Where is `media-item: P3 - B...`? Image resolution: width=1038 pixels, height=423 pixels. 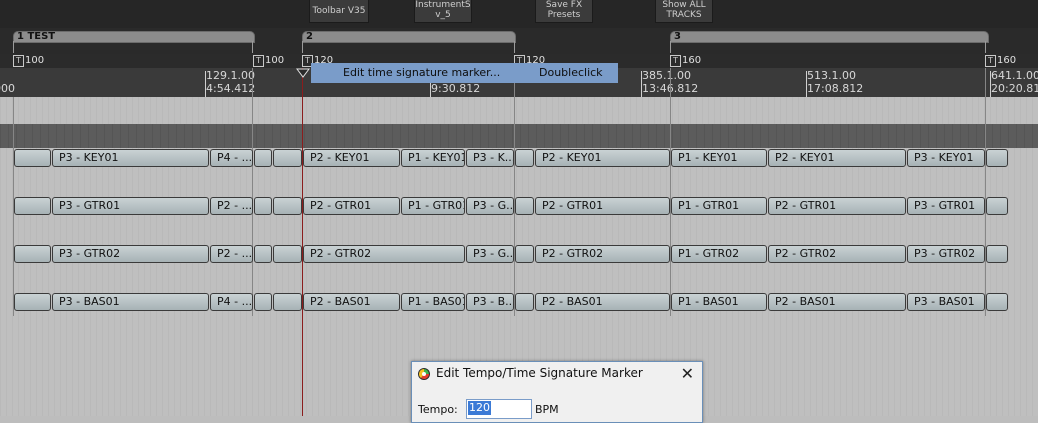
media-item: P3 - B... is located at coordinates (490, 302).